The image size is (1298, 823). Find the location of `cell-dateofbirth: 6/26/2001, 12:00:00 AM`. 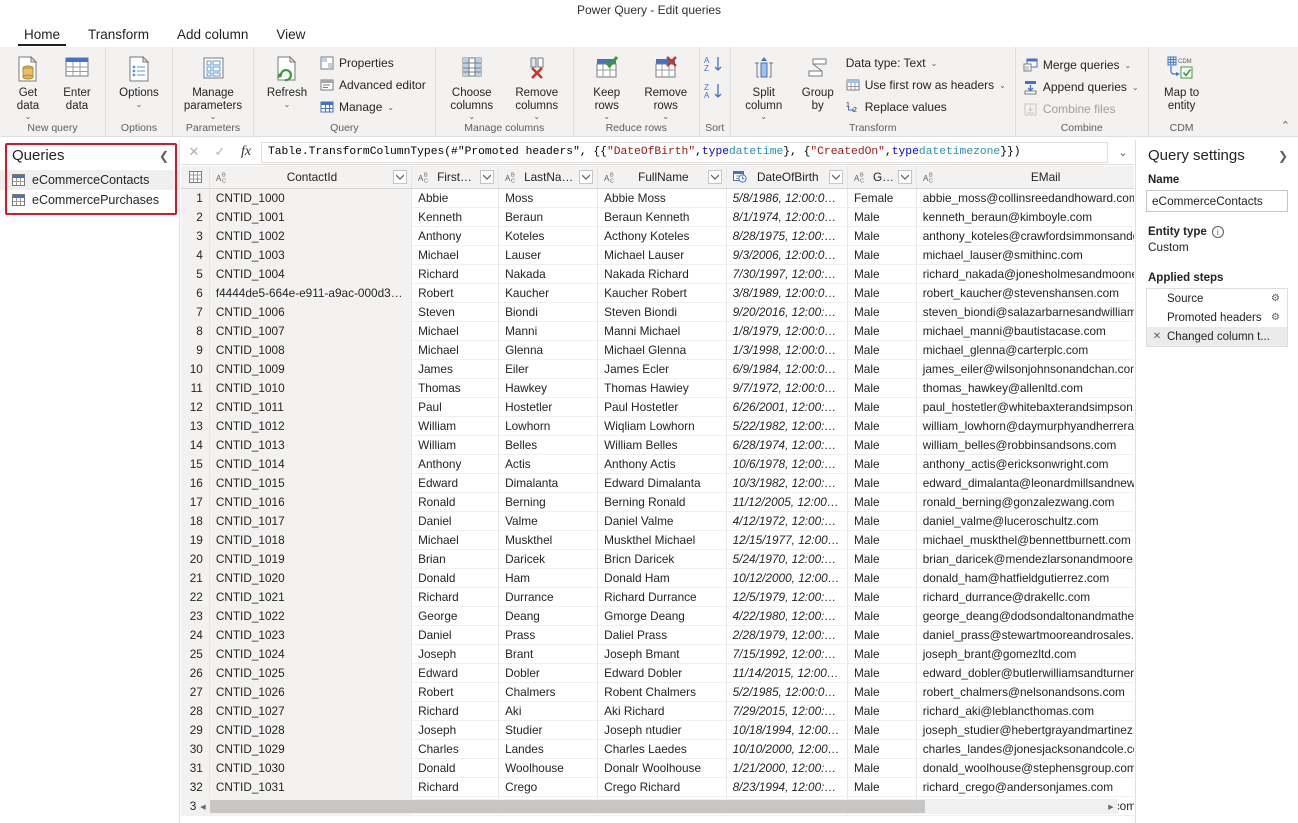

cell-dateofbirth: 6/26/2001, 12:00:00 AM is located at coordinates (787, 407).